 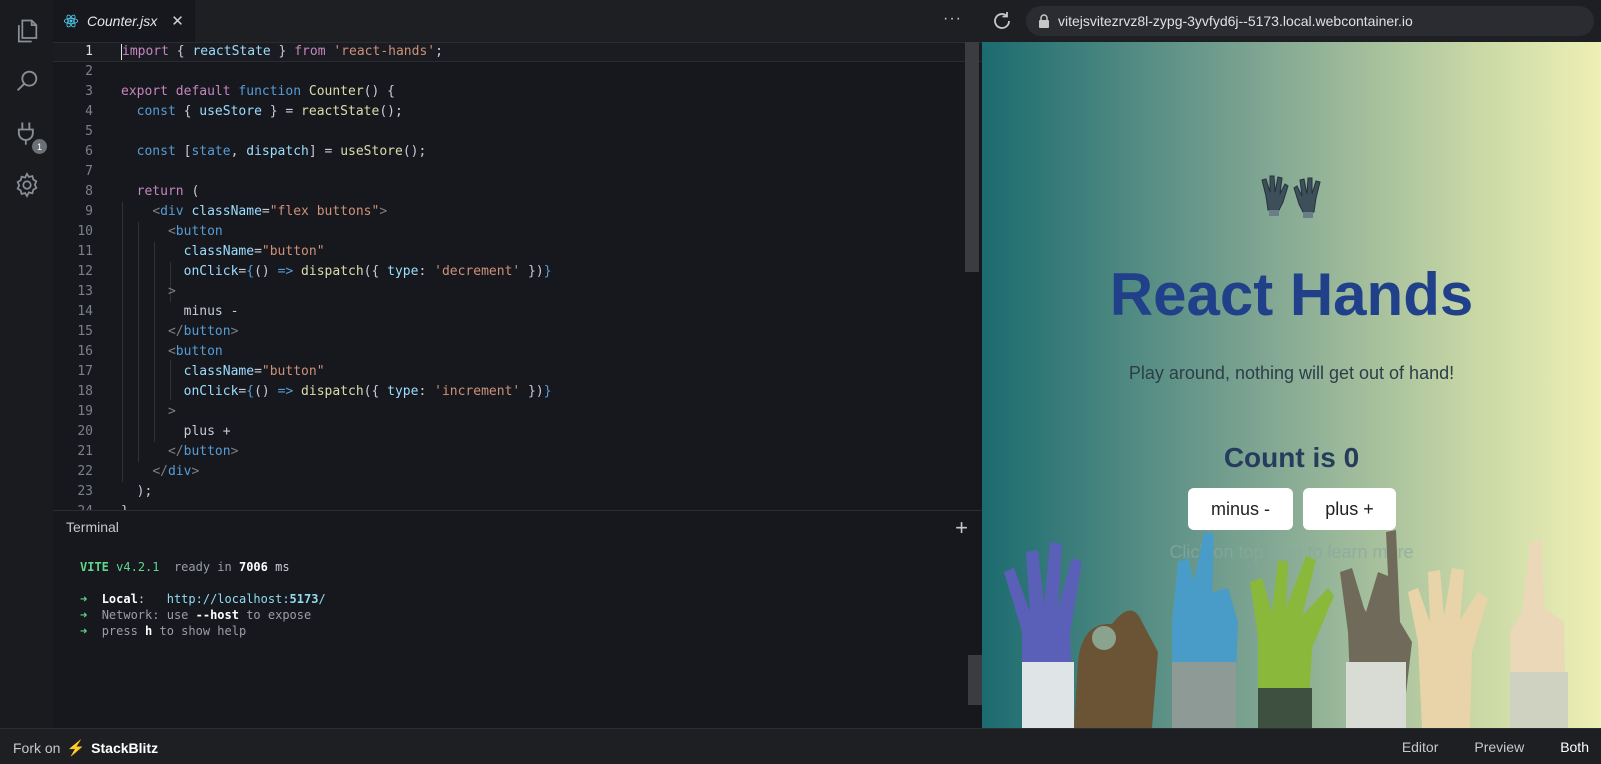 What do you see at coordinates (126, 411) in the screenshot?
I see `code-line: 19 >` at bounding box center [126, 411].